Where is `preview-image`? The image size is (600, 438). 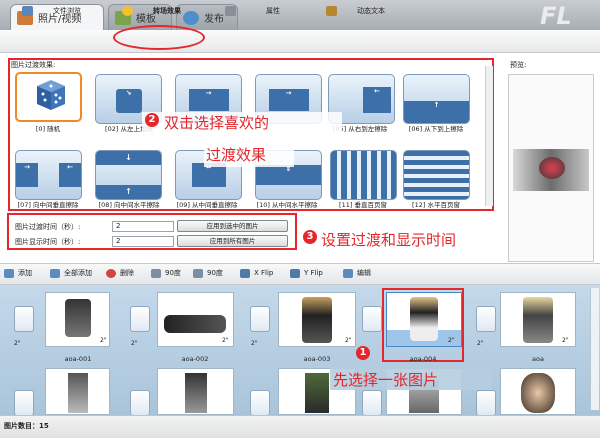 preview-image is located at coordinates (551, 170).